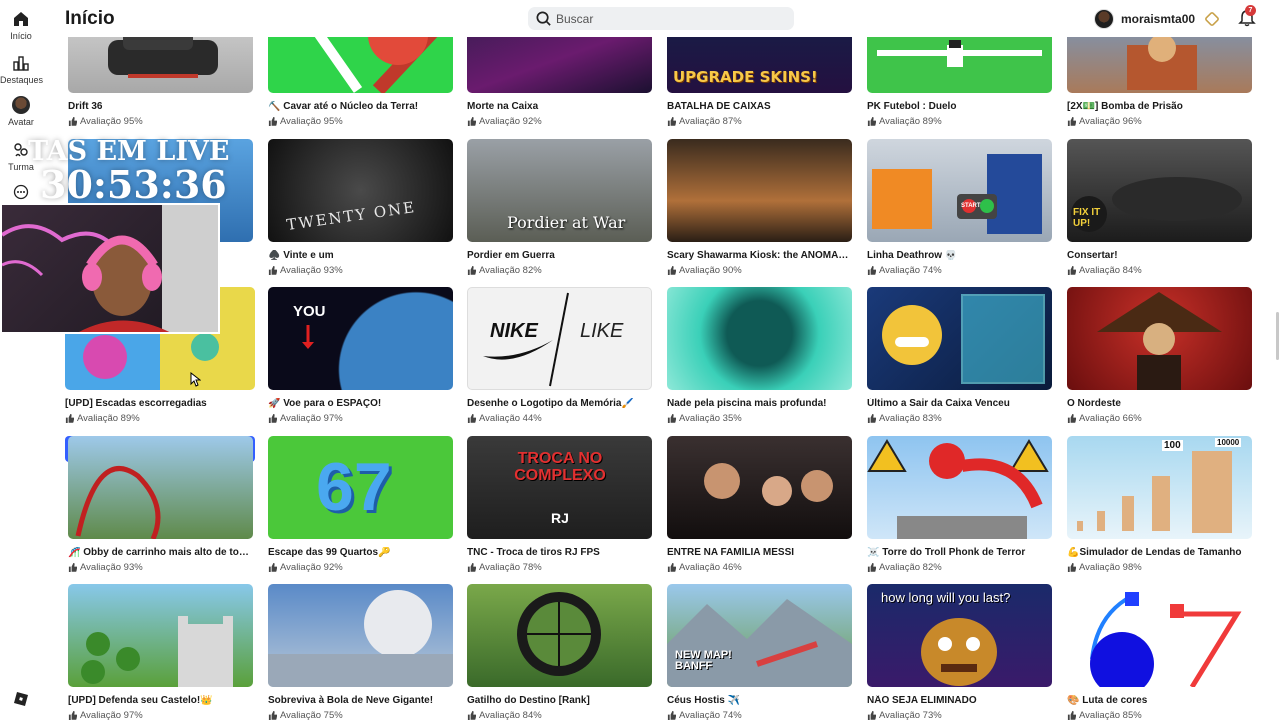 The width and height of the screenshot is (1280, 720). Describe the element at coordinates (559, 256) in the screenshot. I see `game-title: Pordier em Guerra` at that location.